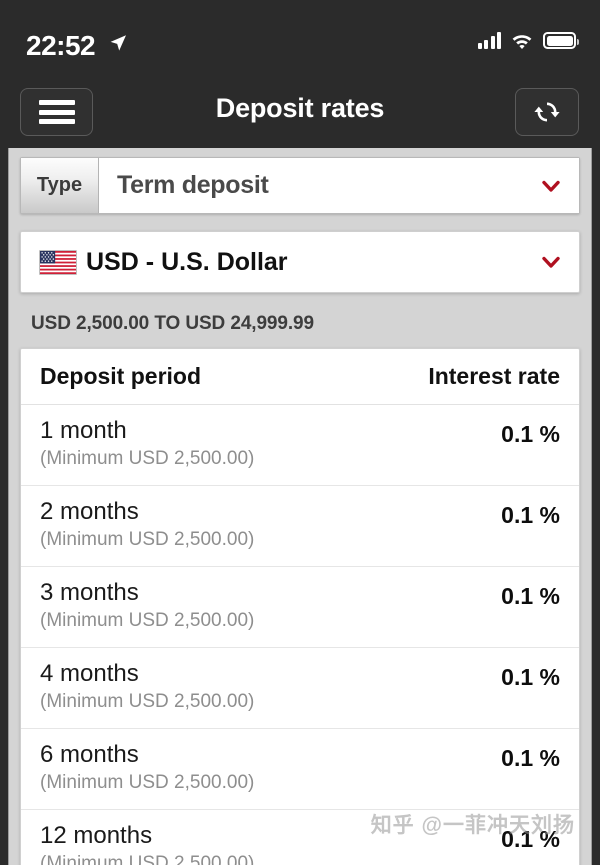 The width and height of the screenshot is (600, 865). What do you see at coordinates (58, 262) in the screenshot?
I see `us-flag-icon` at bounding box center [58, 262].